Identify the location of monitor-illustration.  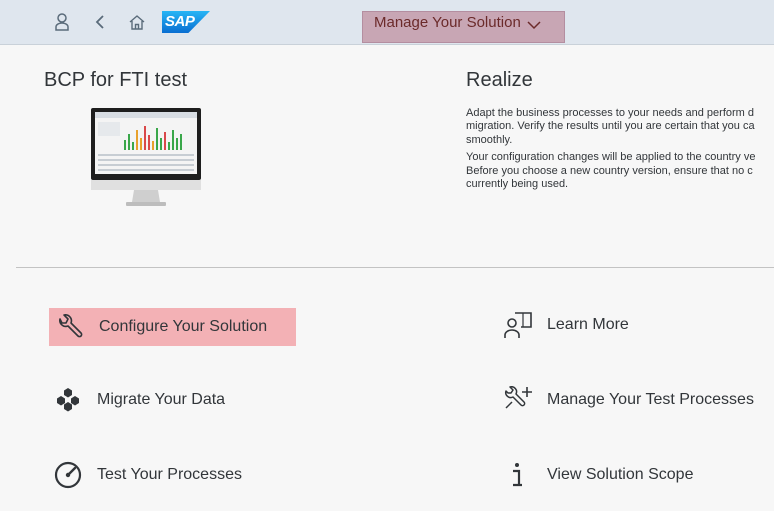
(146, 158).